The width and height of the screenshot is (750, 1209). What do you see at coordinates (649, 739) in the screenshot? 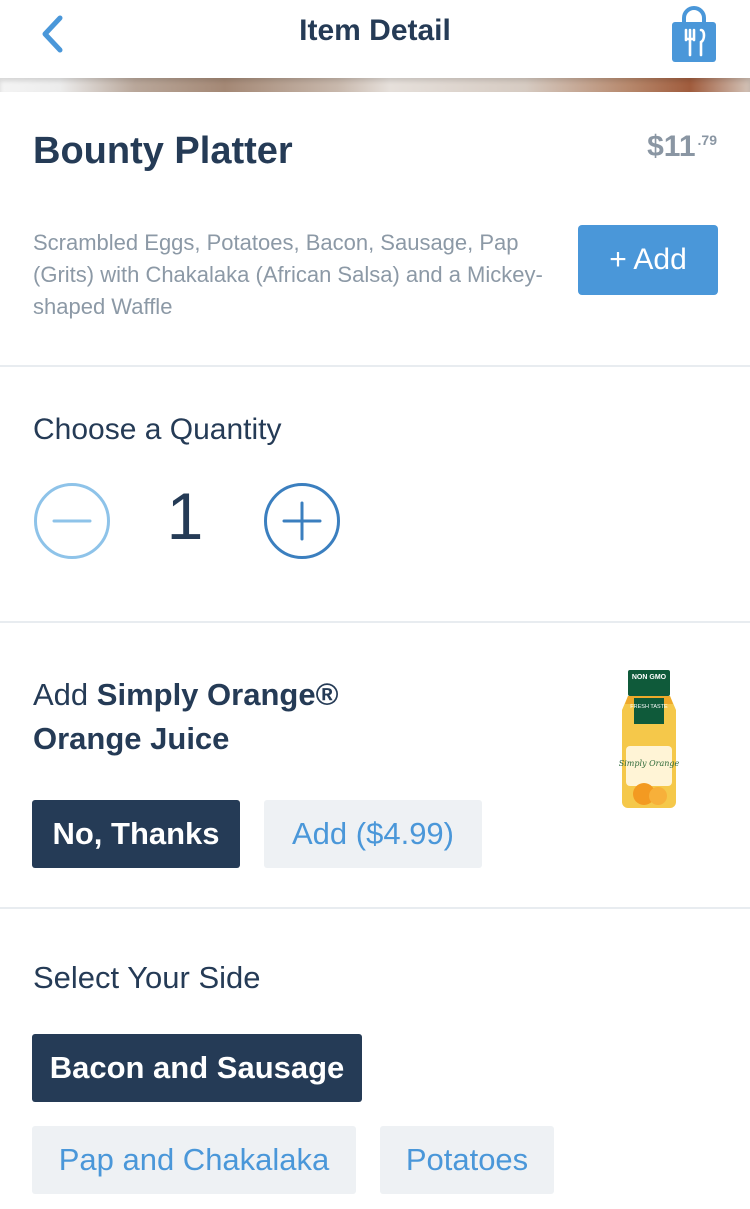
I see `orange-juice-bottle-image: NON GMO FRESH TASTE Simply Orange` at bounding box center [649, 739].